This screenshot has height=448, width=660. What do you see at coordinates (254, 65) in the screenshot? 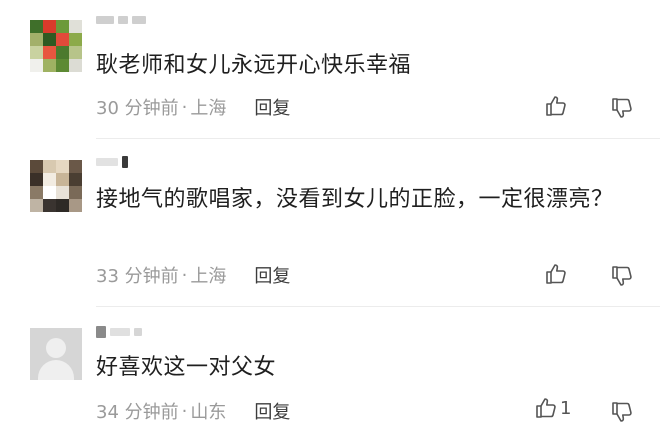
I see `comment-text: 耿老师和女儿永远开心快乐幸福` at bounding box center [254, 65].